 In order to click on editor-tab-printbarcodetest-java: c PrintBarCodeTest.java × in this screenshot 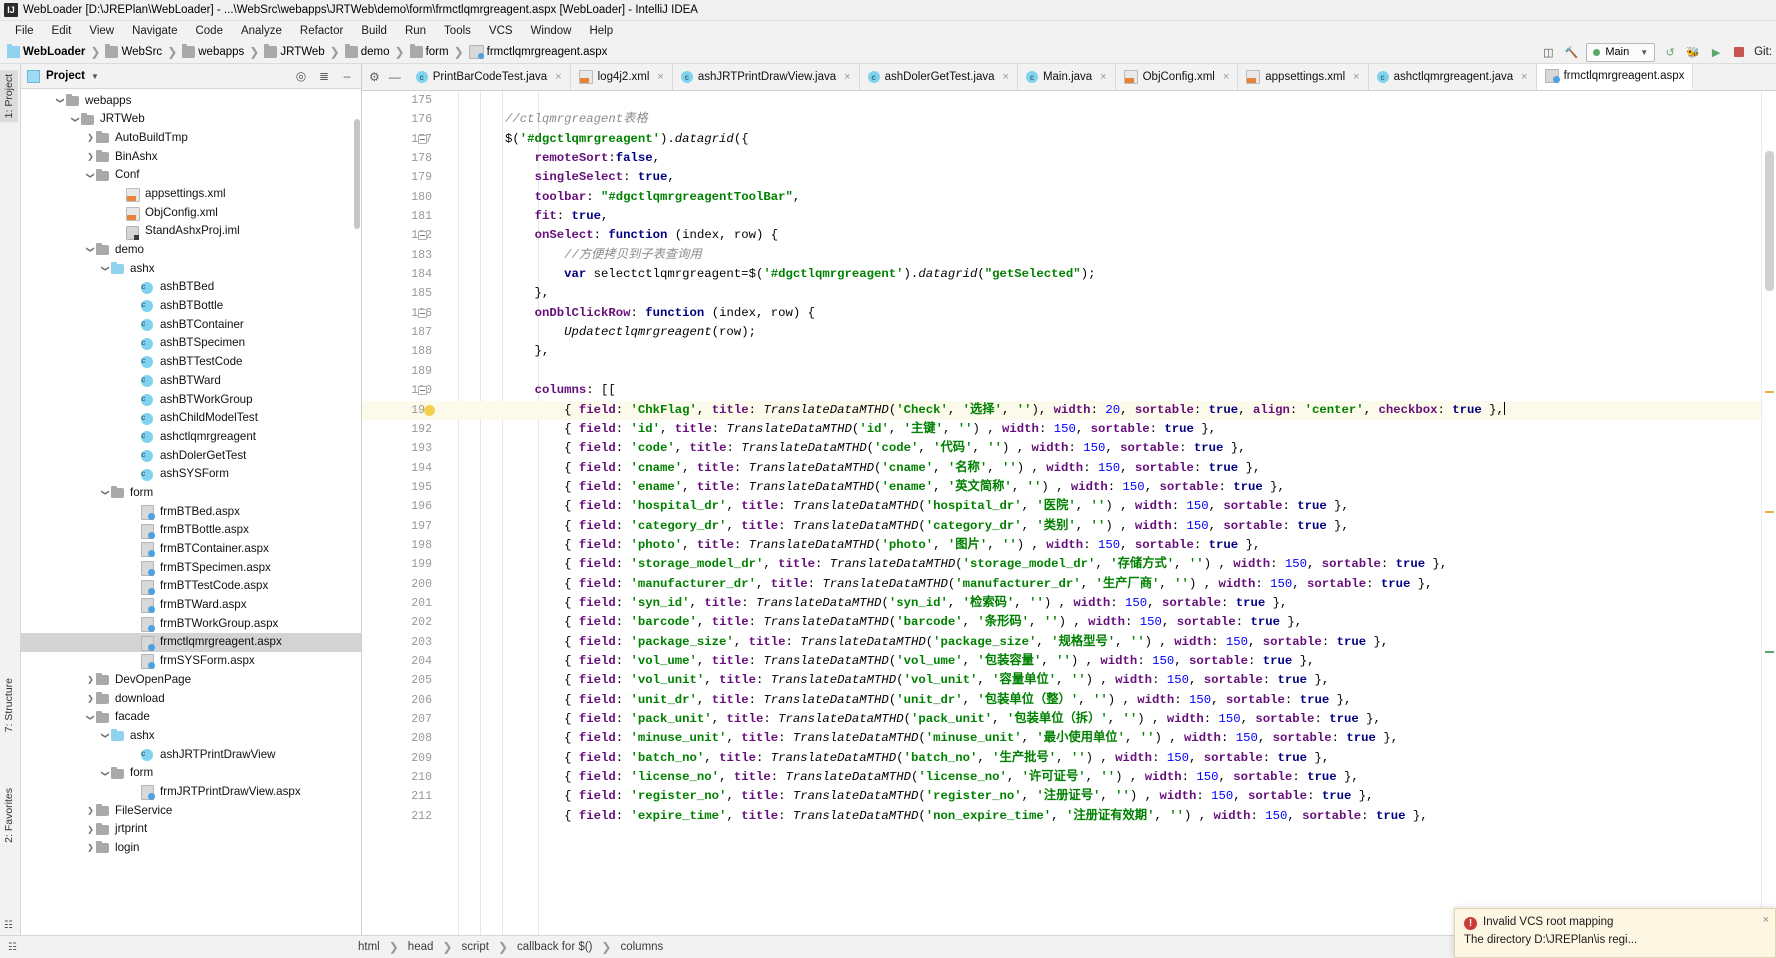, I will do `click(489, 77)`.